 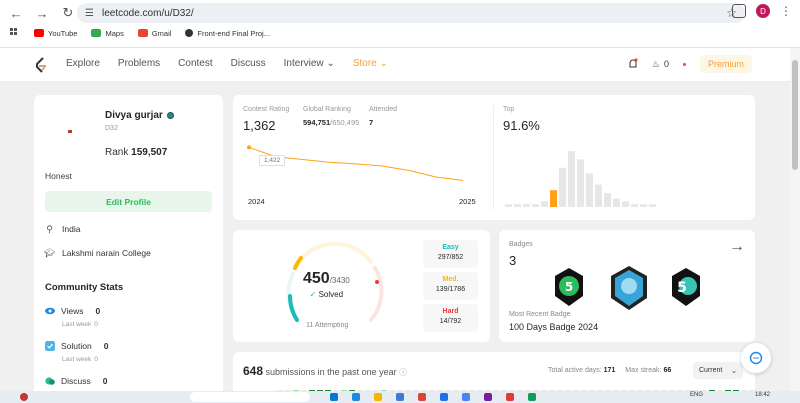 What do you see at coordinates (625, 178) in the screenshot?
I see `rating-histogram` at bounding box center [625, 178].